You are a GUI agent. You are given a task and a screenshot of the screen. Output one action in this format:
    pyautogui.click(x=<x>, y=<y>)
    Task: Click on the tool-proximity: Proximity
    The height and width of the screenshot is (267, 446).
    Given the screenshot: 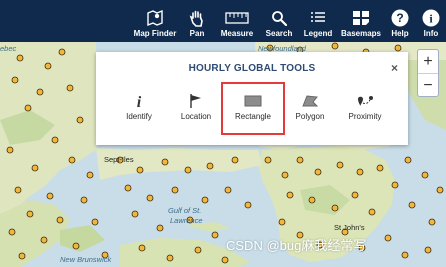 What is the action you would take?
    pyautogui.click(x=365, y=110)
    